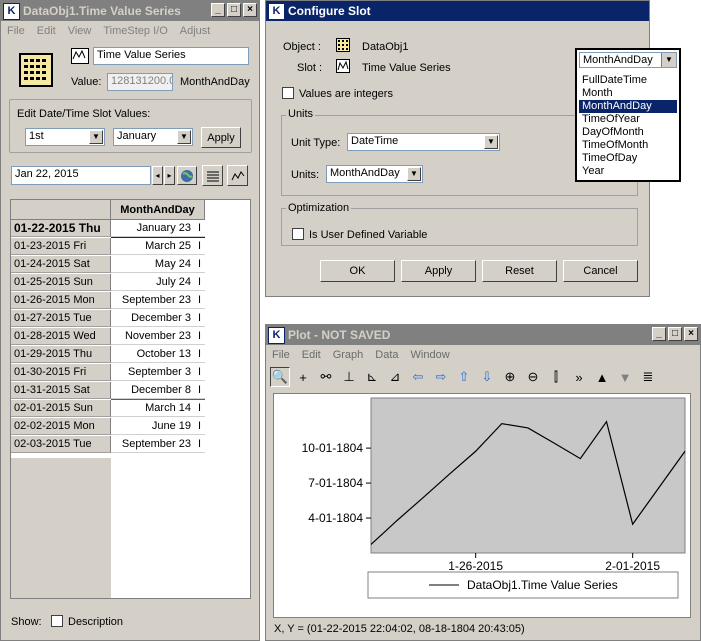 The image size is (701, 641). I want to click on menu-window: Window, so click(430, 355).